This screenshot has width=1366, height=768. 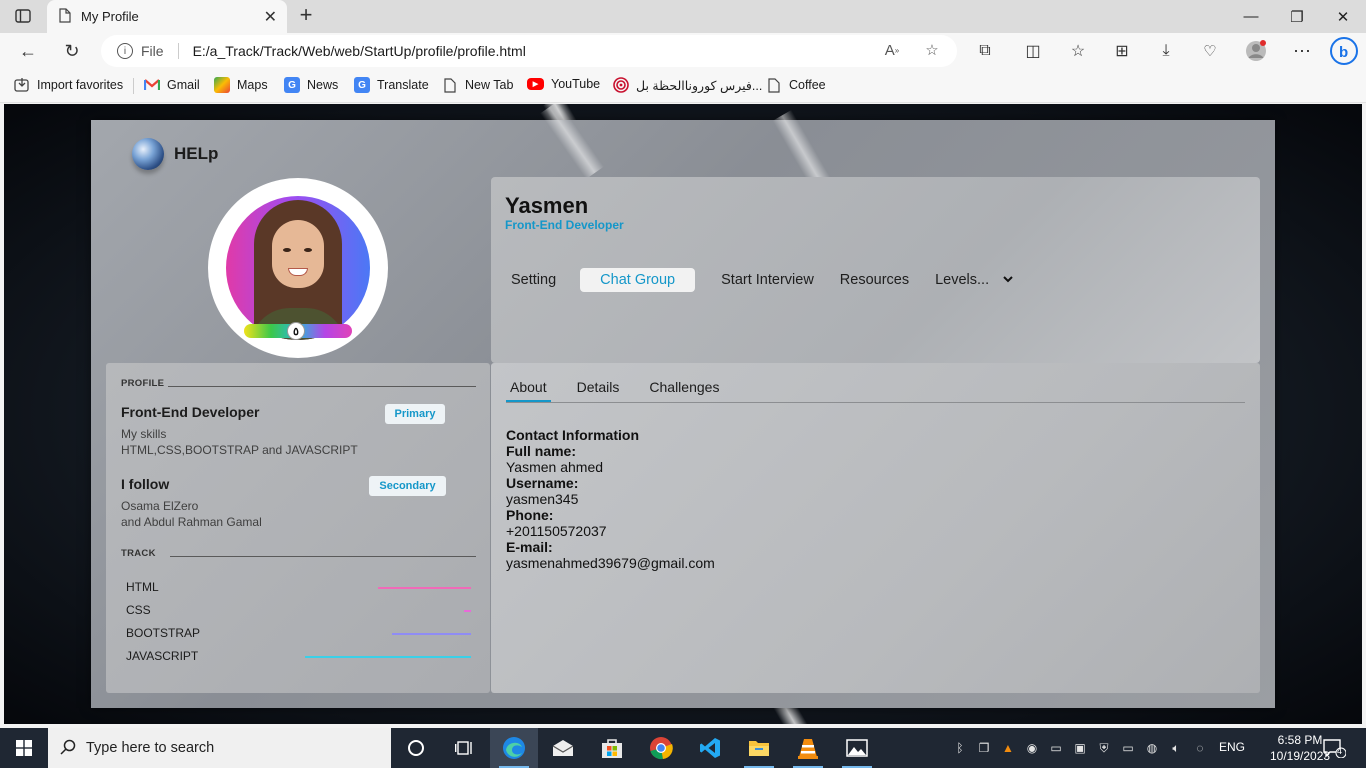 I want to click on fav-gmail: Gmail, so click(x=172, y=85).